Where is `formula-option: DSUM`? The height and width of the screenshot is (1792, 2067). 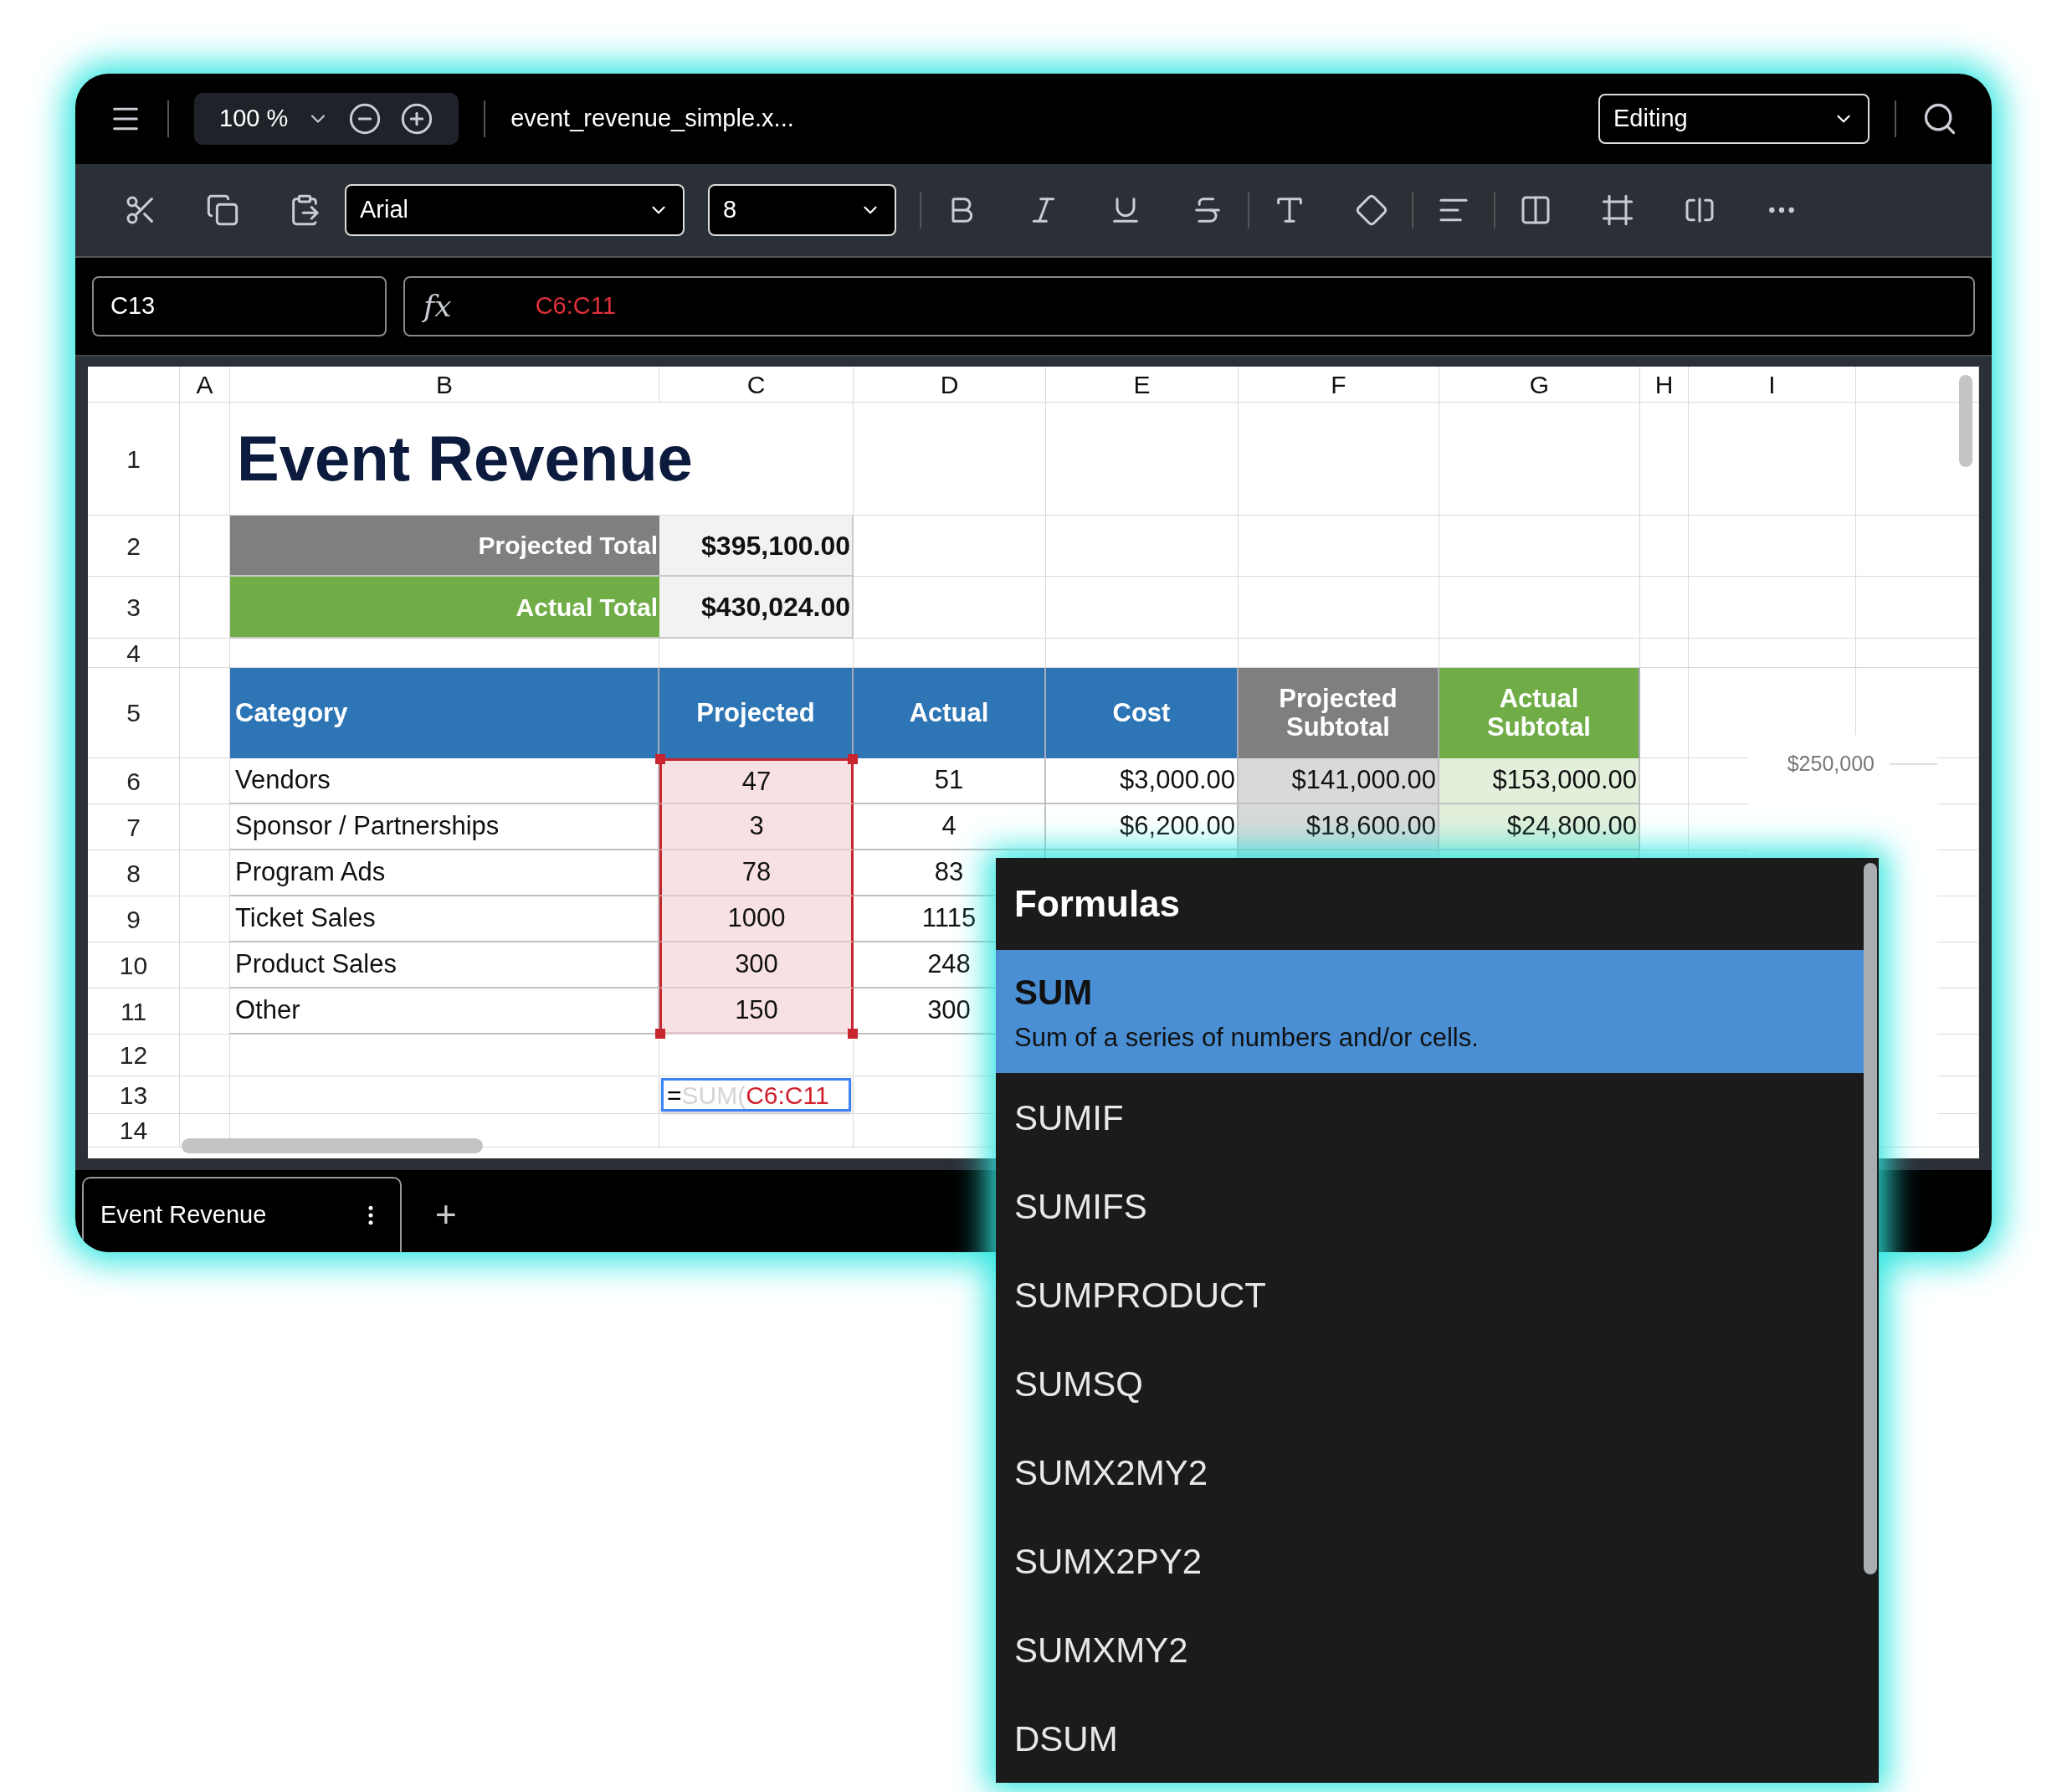
formula-option: DSUM is located at coordinates (1430, 1738).